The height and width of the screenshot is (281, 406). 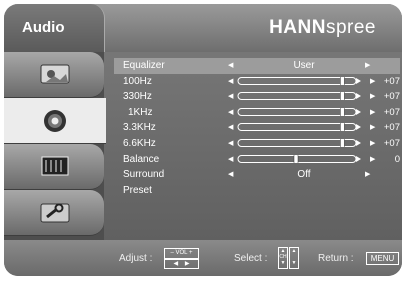 I want to click on setting-row: 330Hz ◀ ▶ +07, so click(x=257, y=97).